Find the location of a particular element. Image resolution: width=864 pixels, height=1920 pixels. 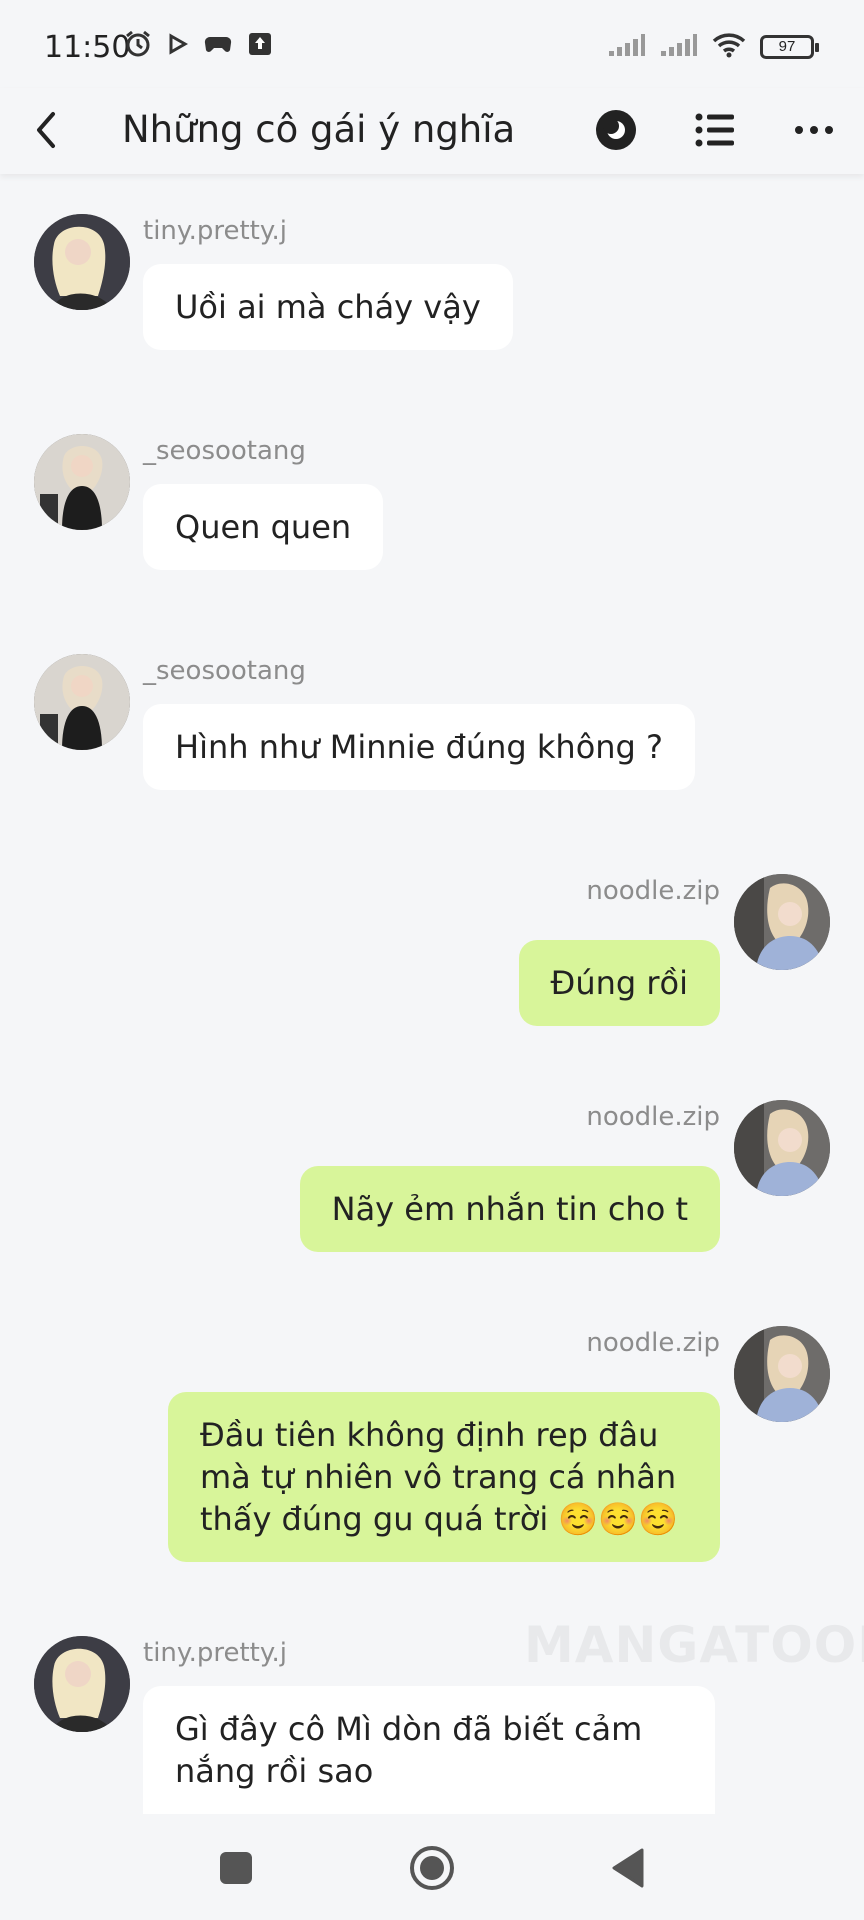

battery-icon: 97 is located at coordinates (789, 47).